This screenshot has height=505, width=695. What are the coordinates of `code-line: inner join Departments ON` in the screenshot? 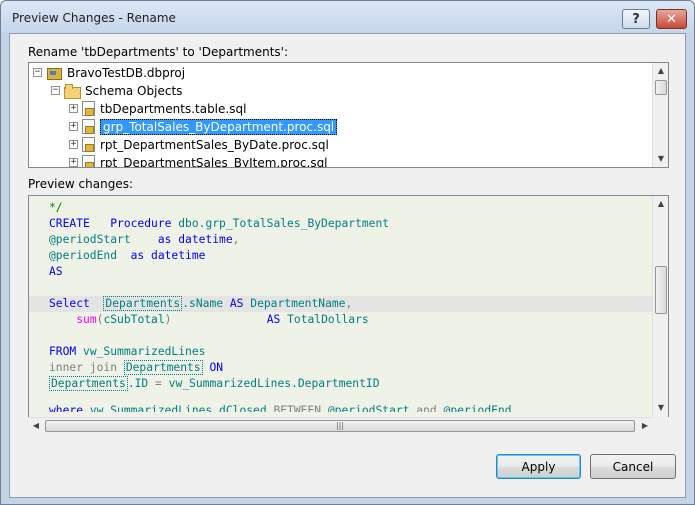 It's located at (136, 367).